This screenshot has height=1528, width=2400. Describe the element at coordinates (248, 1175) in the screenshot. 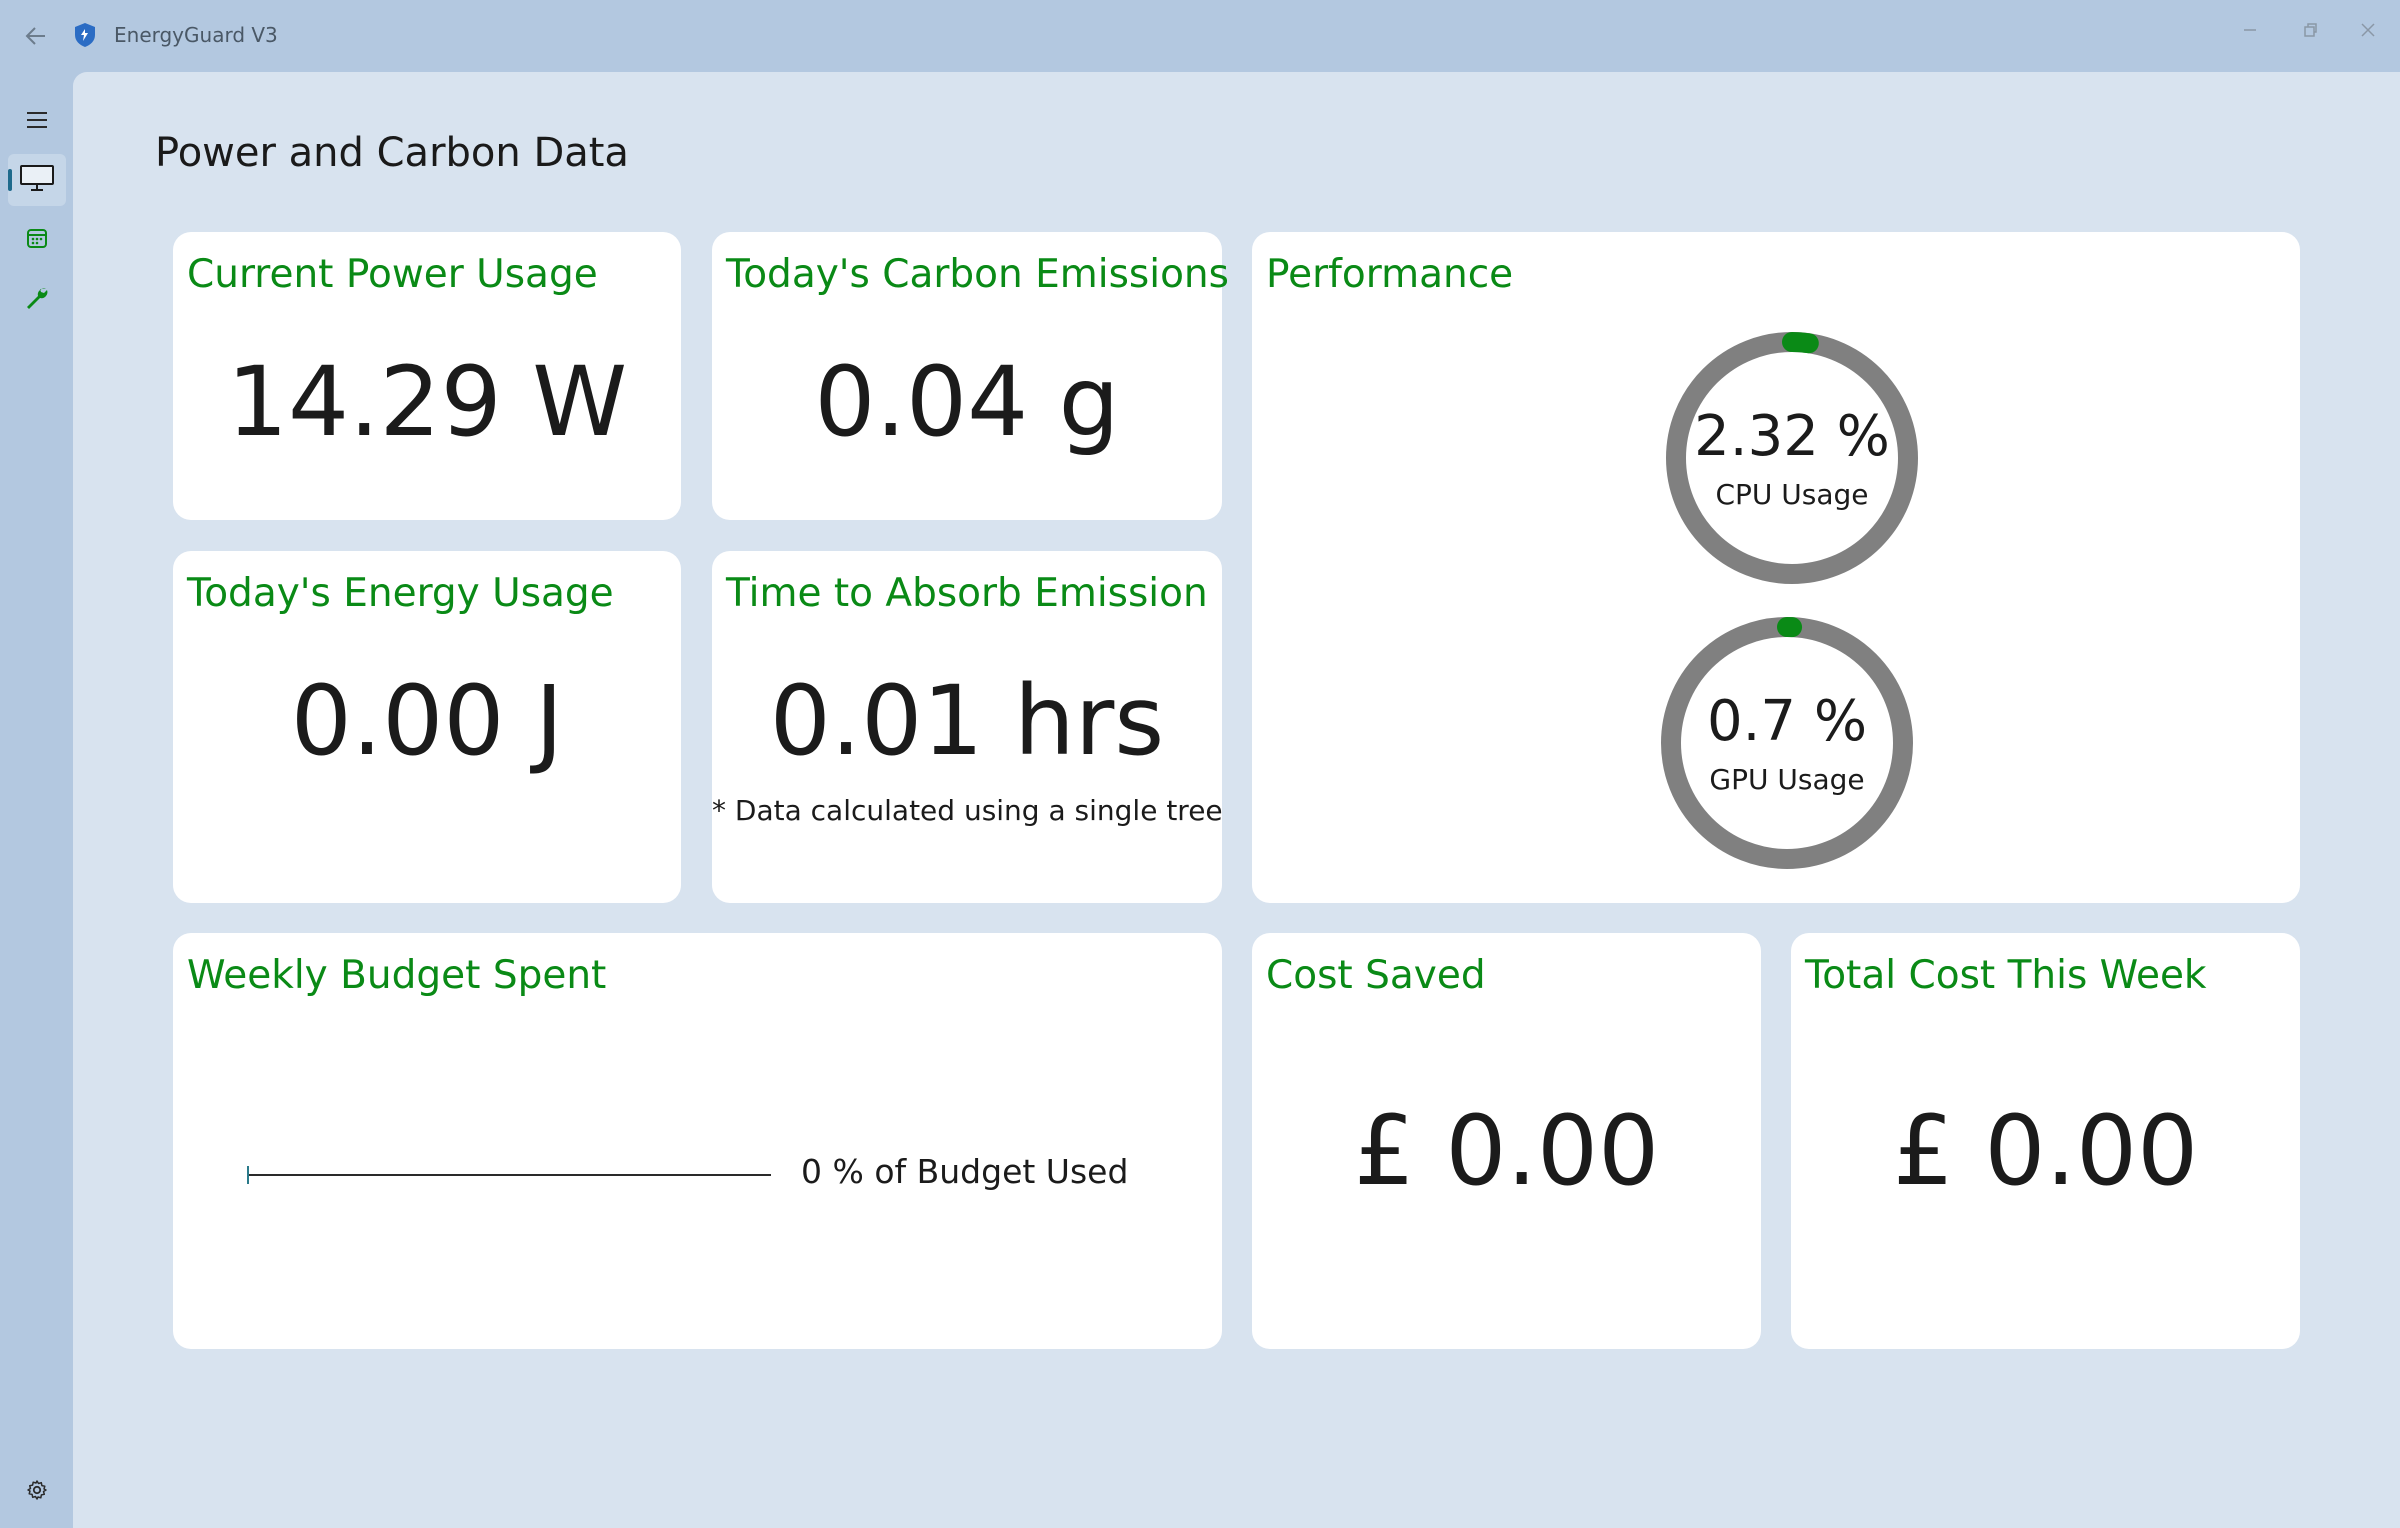

I see `budget-progress-marker` at that location.